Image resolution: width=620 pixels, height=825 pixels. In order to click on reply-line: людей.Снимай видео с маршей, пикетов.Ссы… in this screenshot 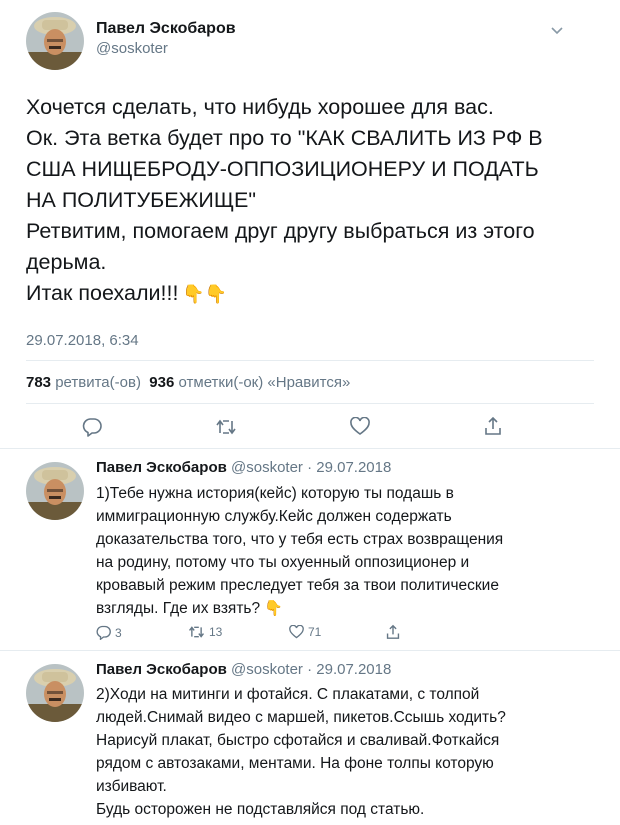, I will do `click(301, 717)`.